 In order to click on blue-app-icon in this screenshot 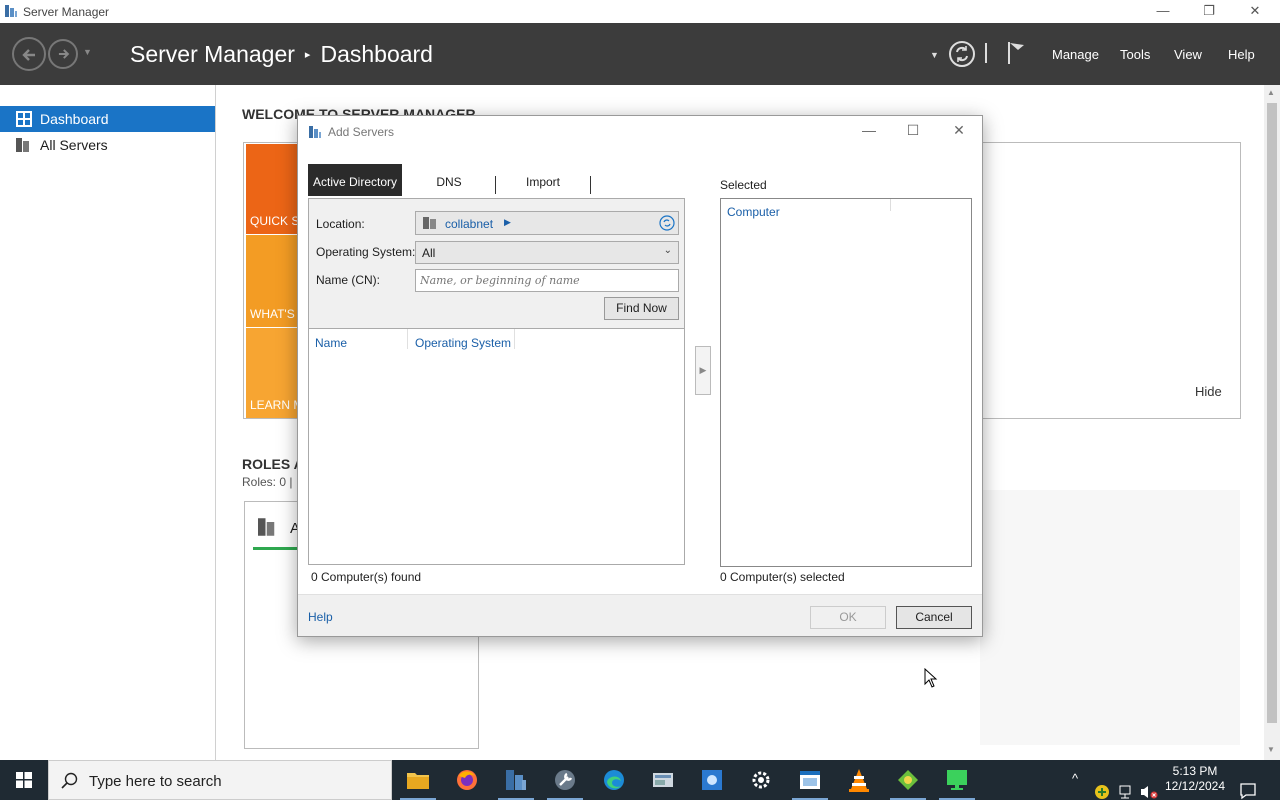, I will do `click(712, 780)`.